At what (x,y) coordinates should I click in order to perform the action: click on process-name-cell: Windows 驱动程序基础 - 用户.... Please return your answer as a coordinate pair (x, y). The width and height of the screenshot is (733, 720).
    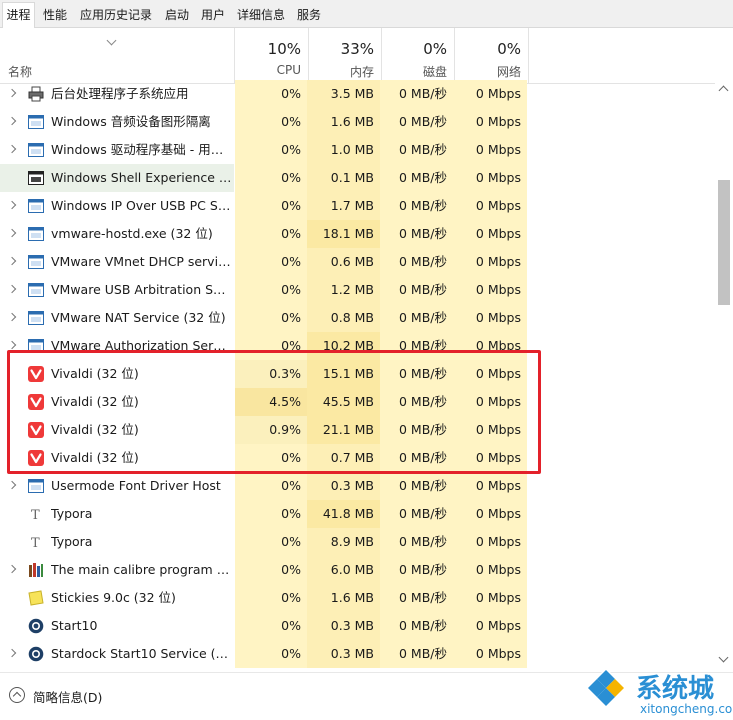
    Looking at the image, I should click on (117, 150).